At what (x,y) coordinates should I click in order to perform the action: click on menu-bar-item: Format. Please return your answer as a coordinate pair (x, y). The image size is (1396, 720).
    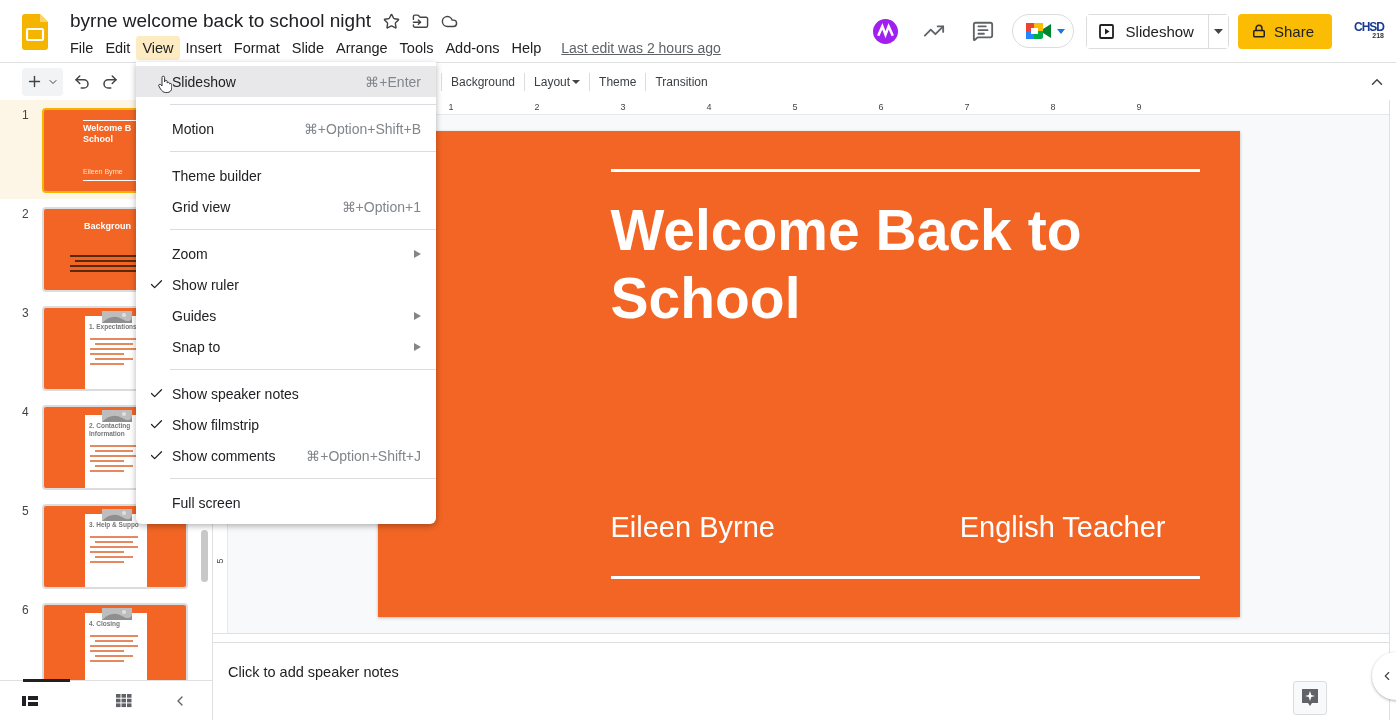
    Looking at the image, I should click on (256, 48).